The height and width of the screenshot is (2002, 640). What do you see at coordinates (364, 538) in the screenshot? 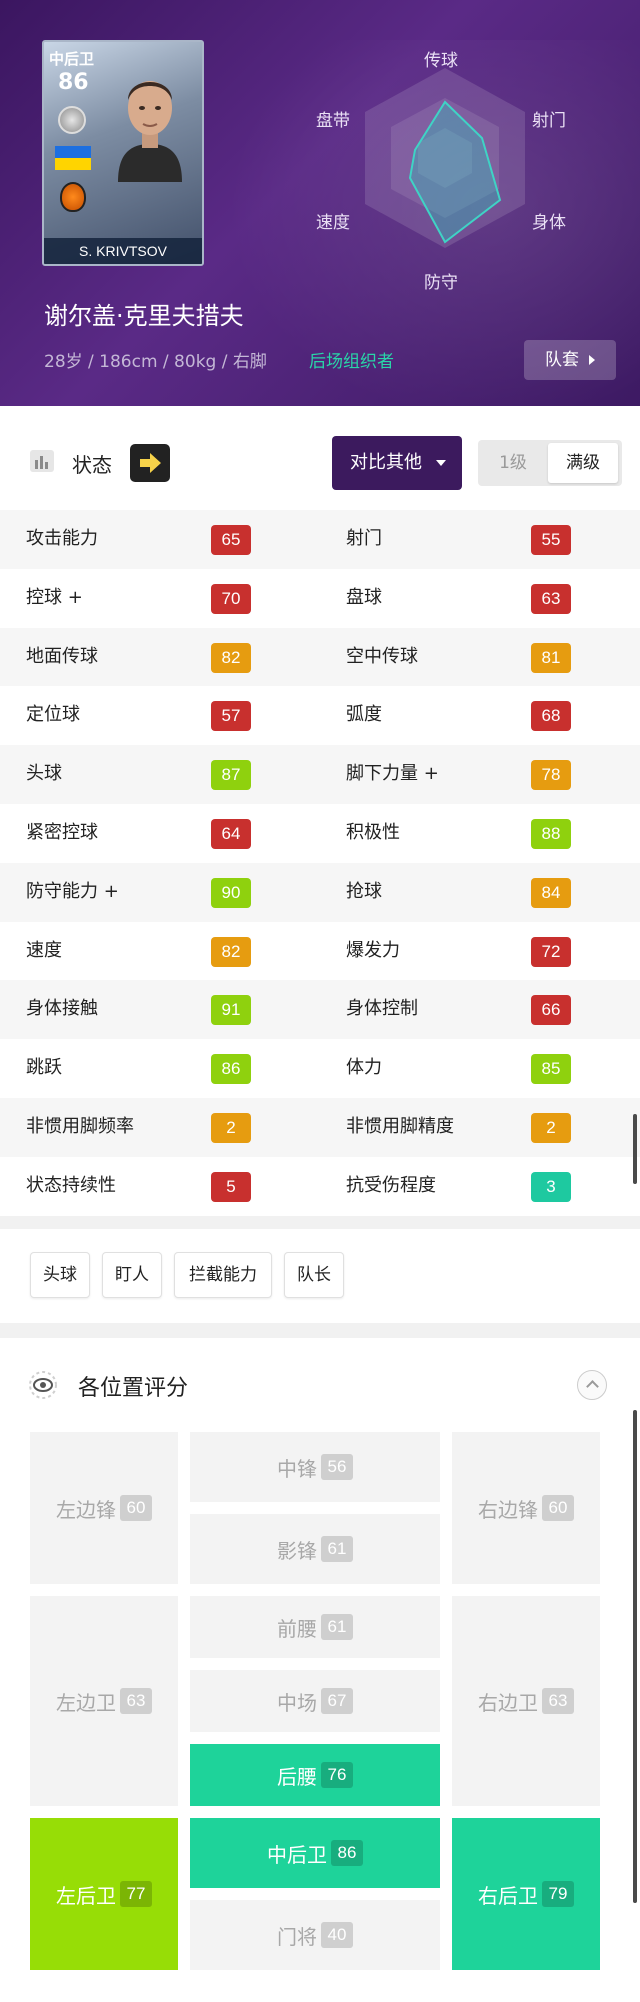
I see `stat-name: 射门` at bounding box center [364, 538].